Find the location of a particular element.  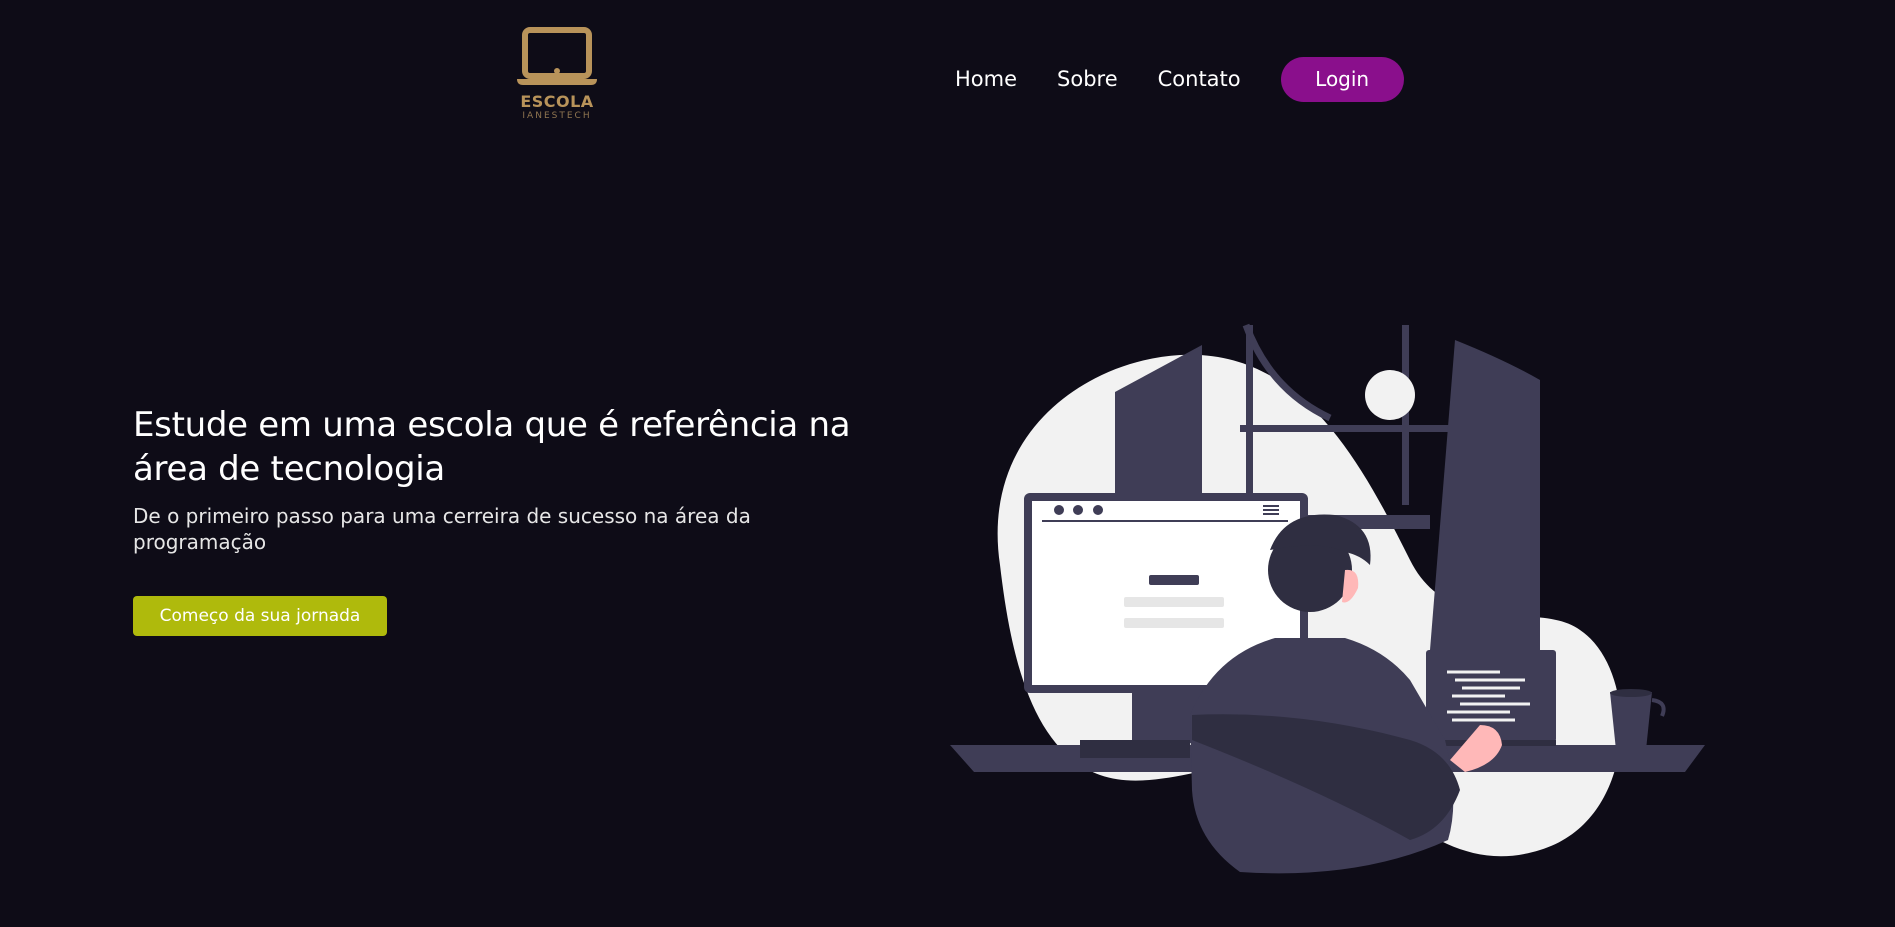

nav-item-sobre: Sobre is located at coordinates (1087, 79).